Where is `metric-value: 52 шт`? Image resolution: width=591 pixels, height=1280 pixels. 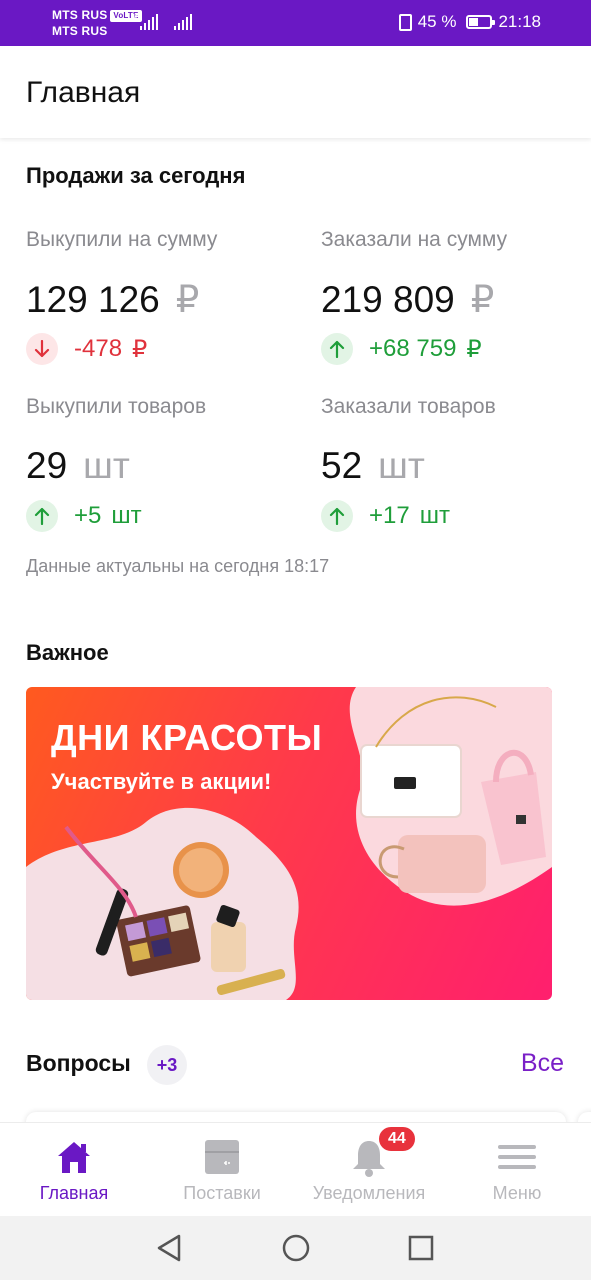
metric-value: 52 шт is located at coordinates (373, 465).